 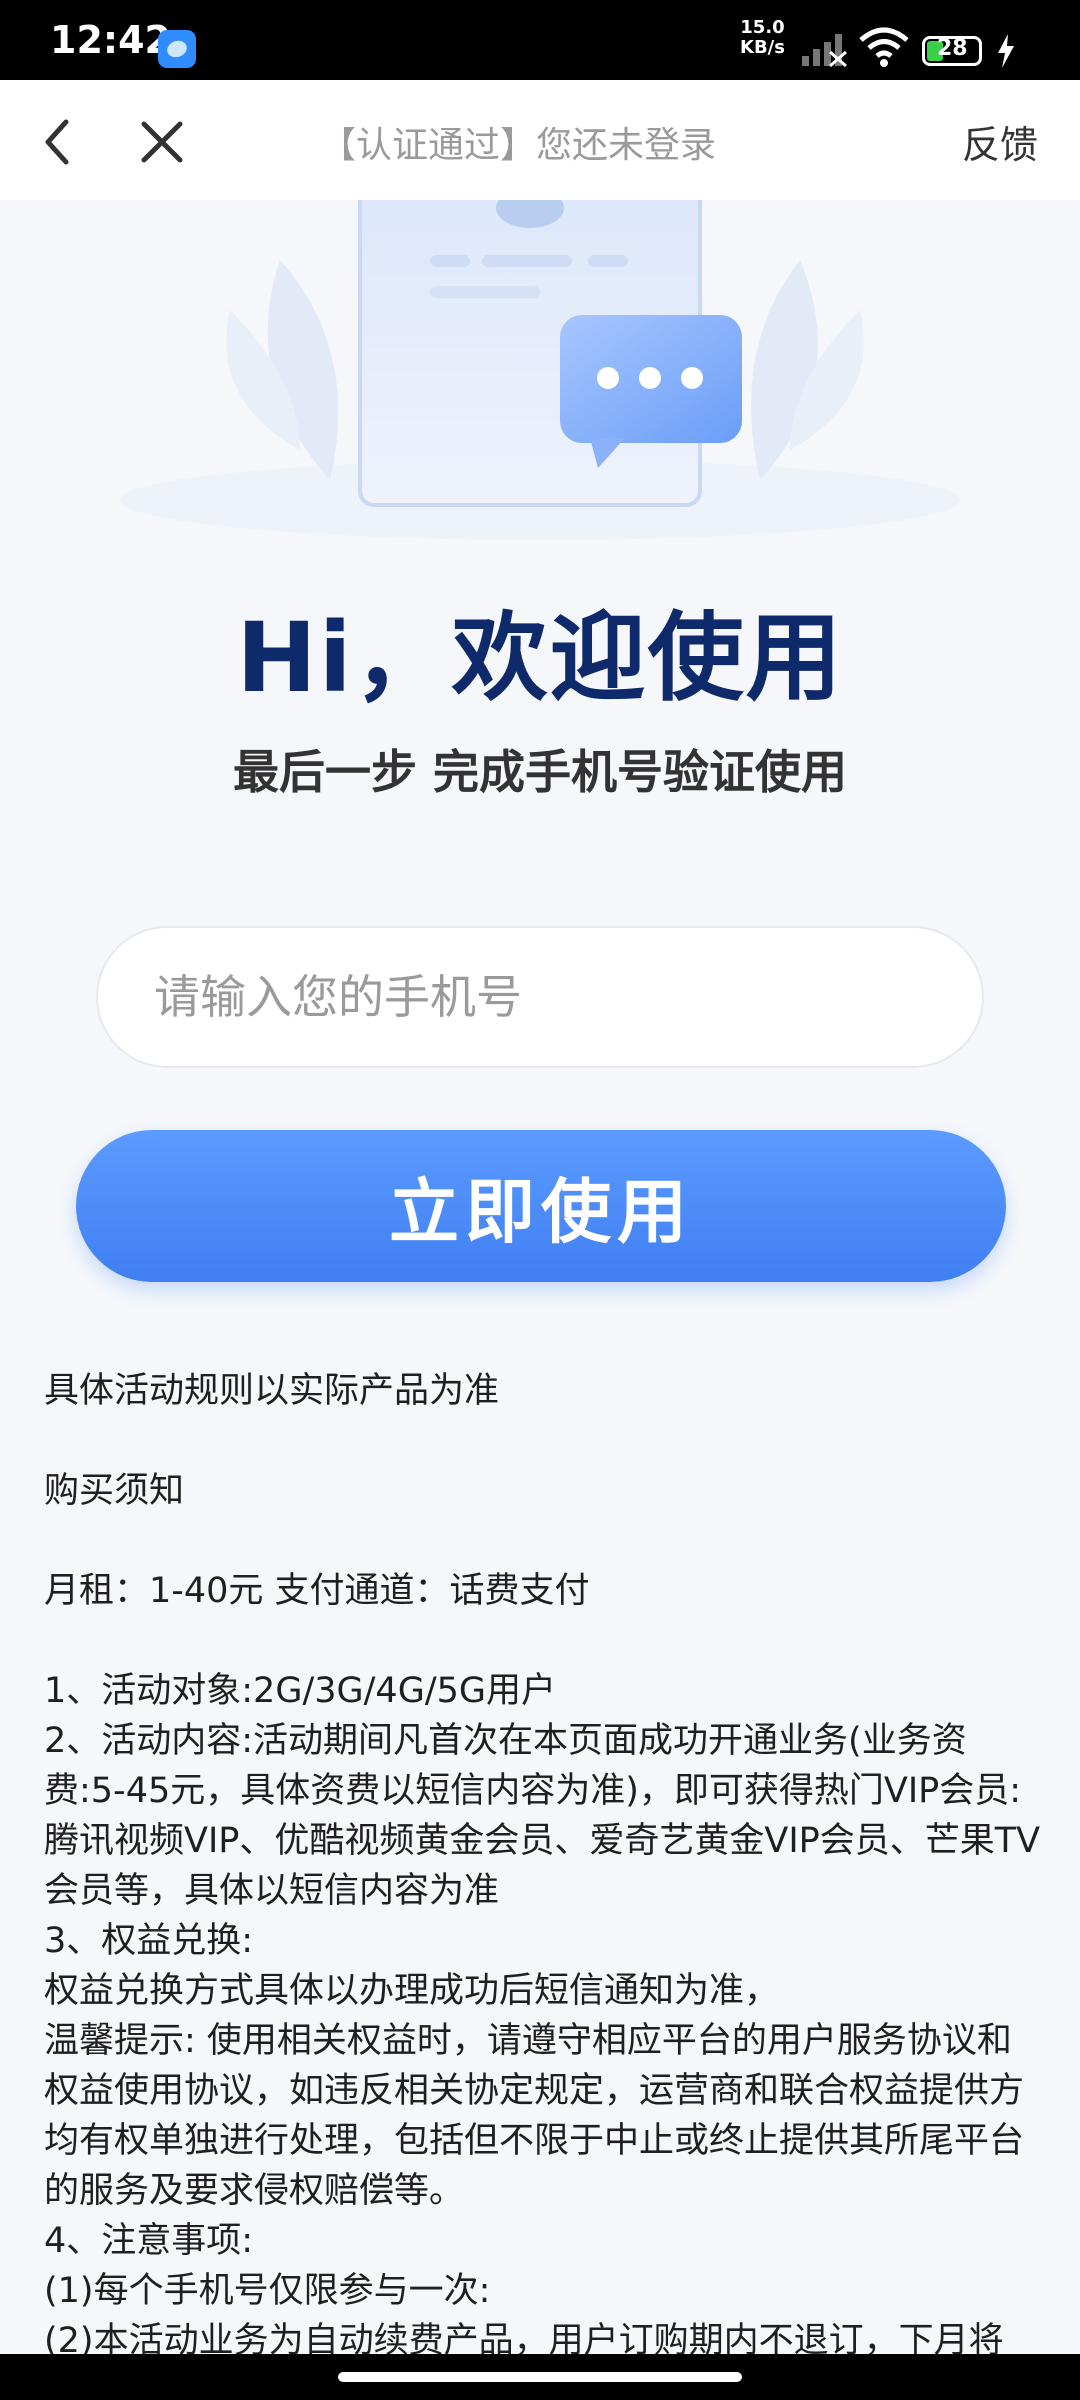 I want to click on home-indicator, so click(x=540, y=2377).